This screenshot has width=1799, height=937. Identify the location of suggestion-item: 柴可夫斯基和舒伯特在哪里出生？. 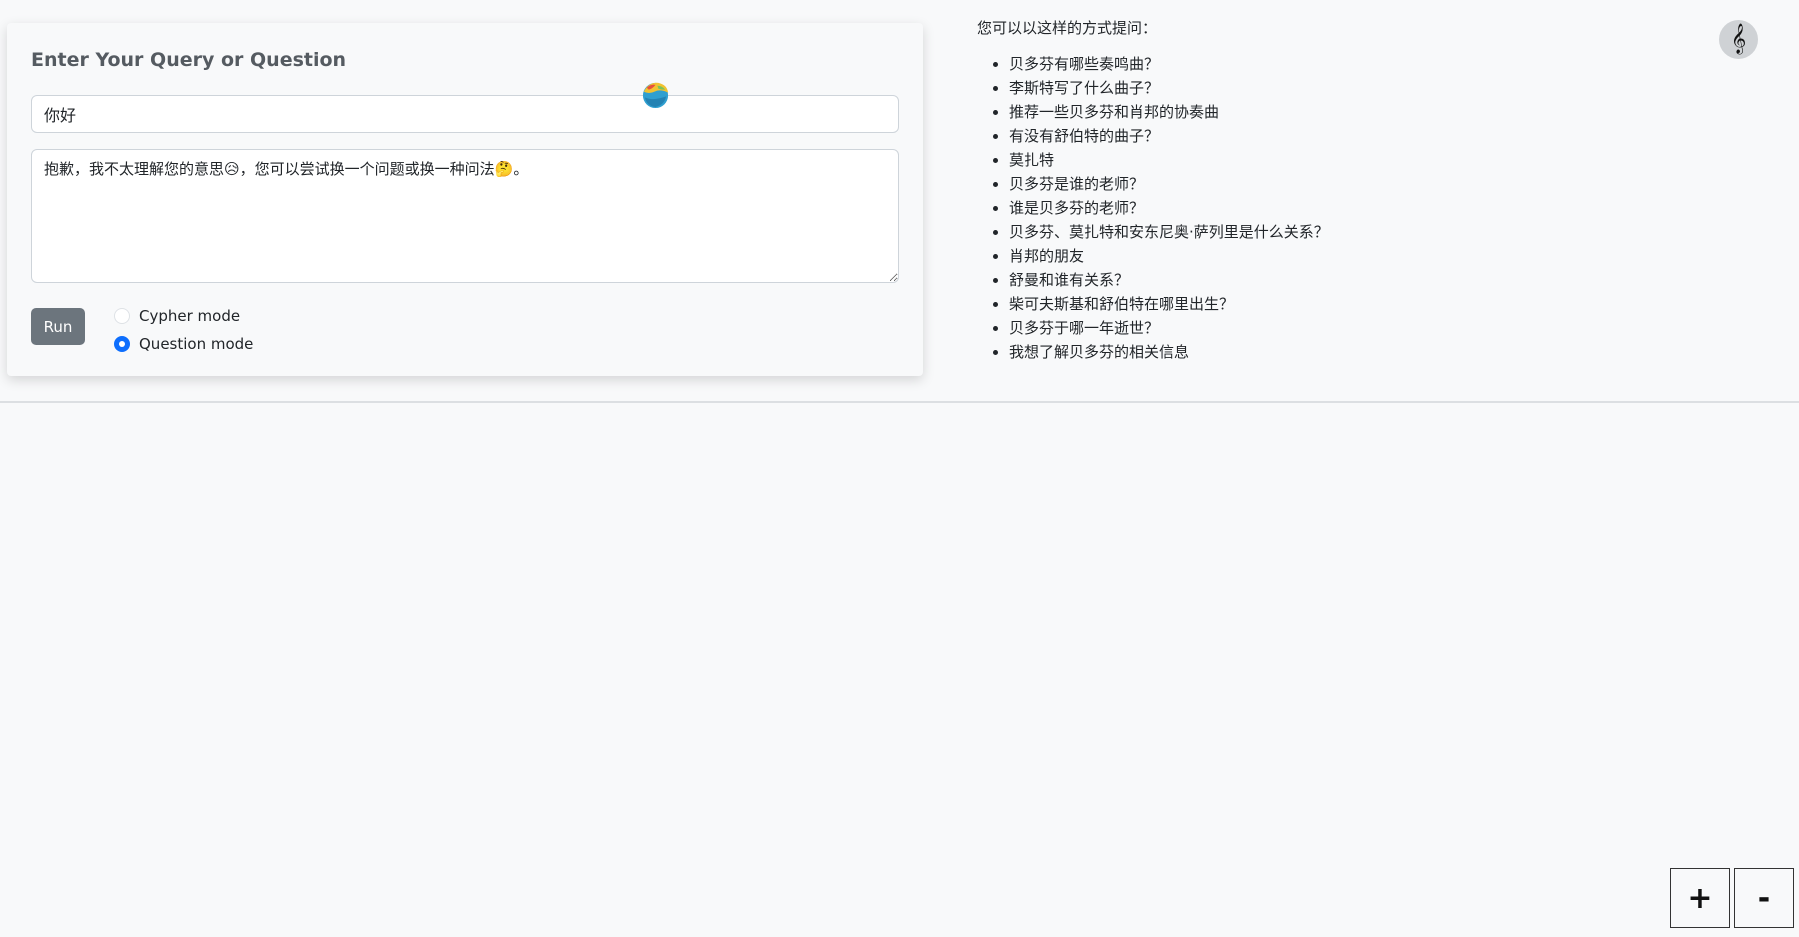
(1169, 304).